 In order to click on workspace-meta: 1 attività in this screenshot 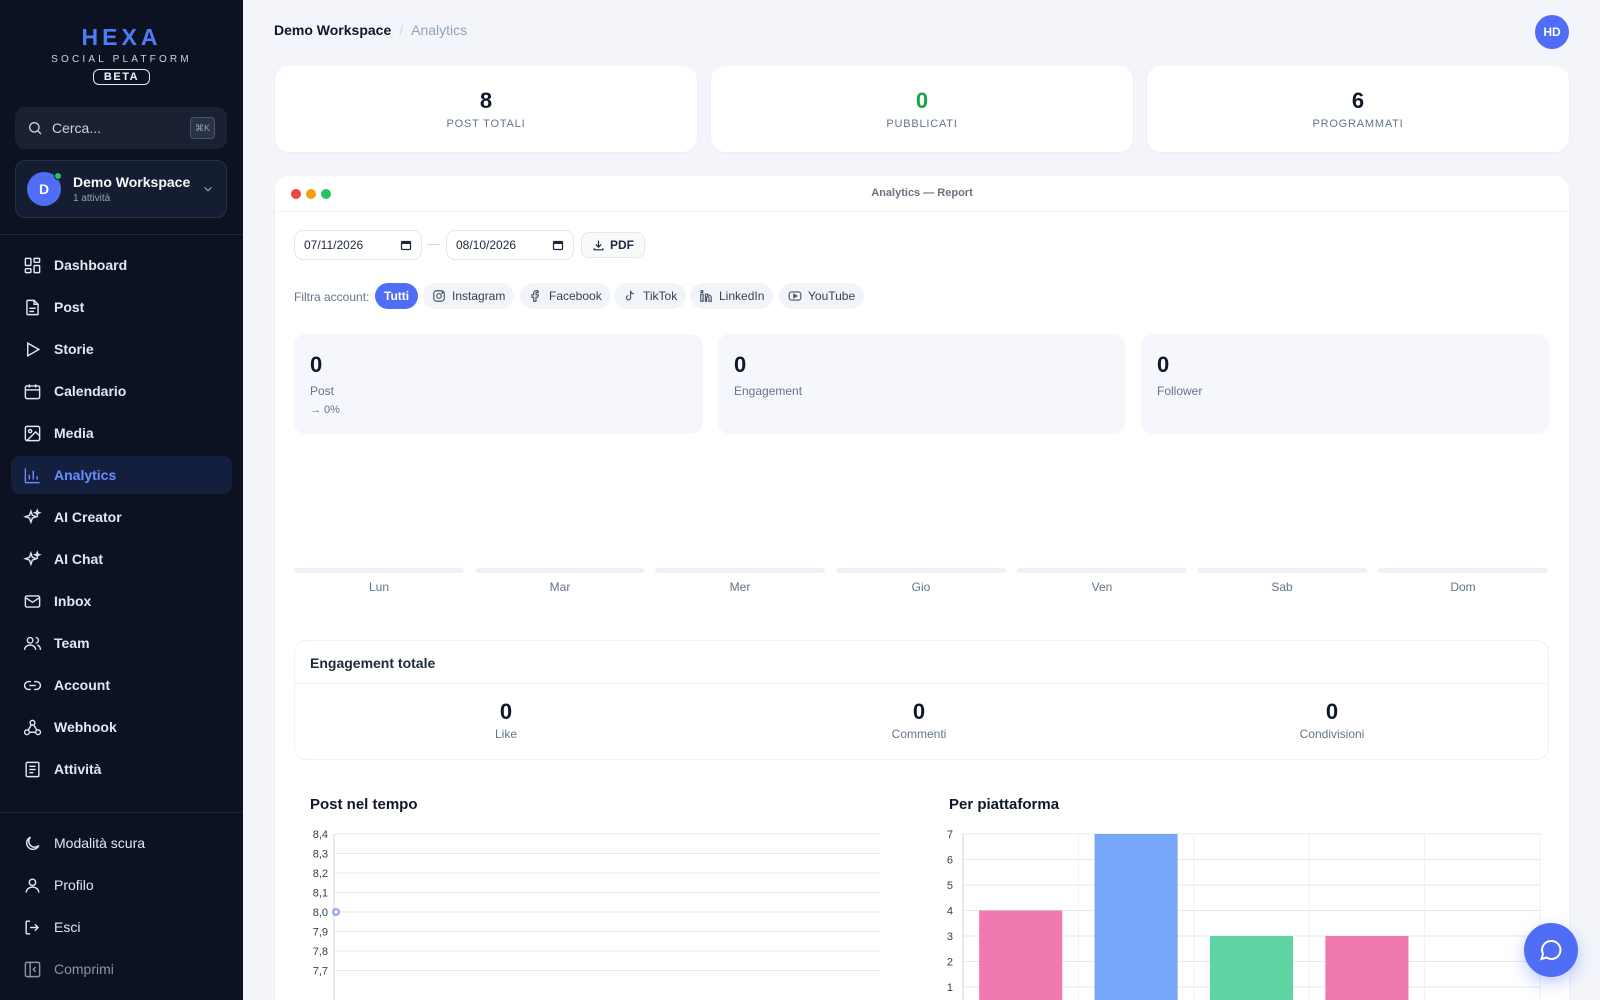, I will do `click(92, 198)`.